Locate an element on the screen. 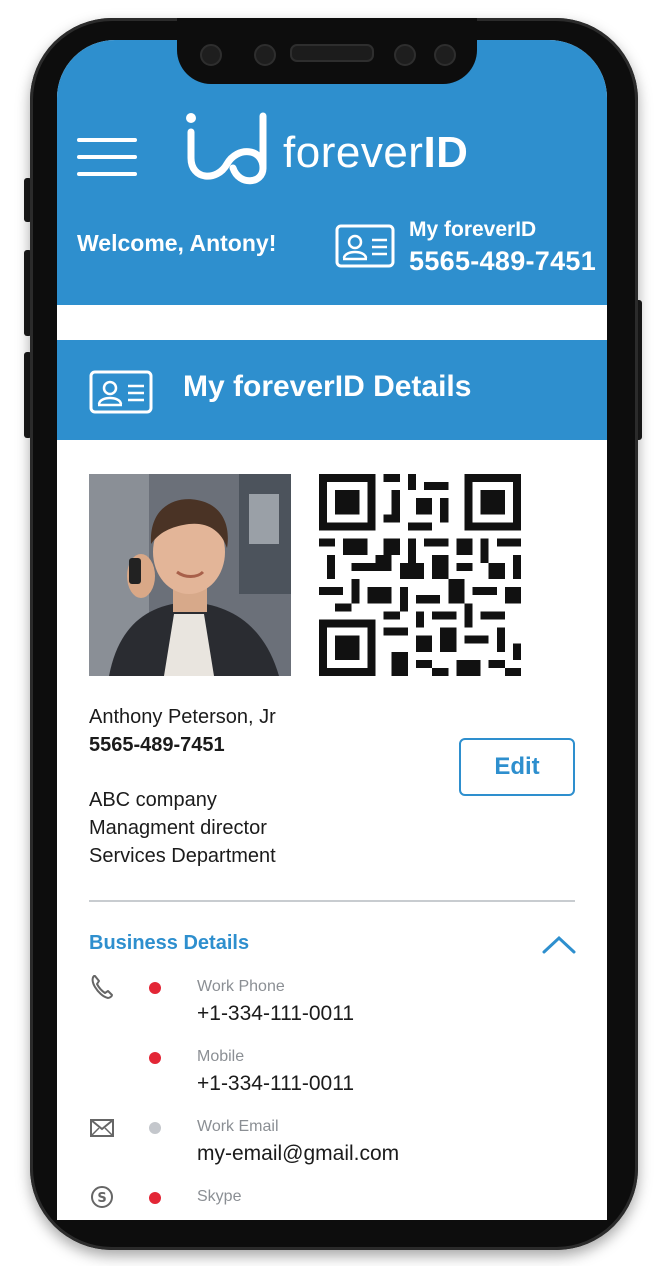 The width and height of the screenshot is (658, 1266). profile-name: Anthony Peterson, Jr is located at coordinates (182, 717).